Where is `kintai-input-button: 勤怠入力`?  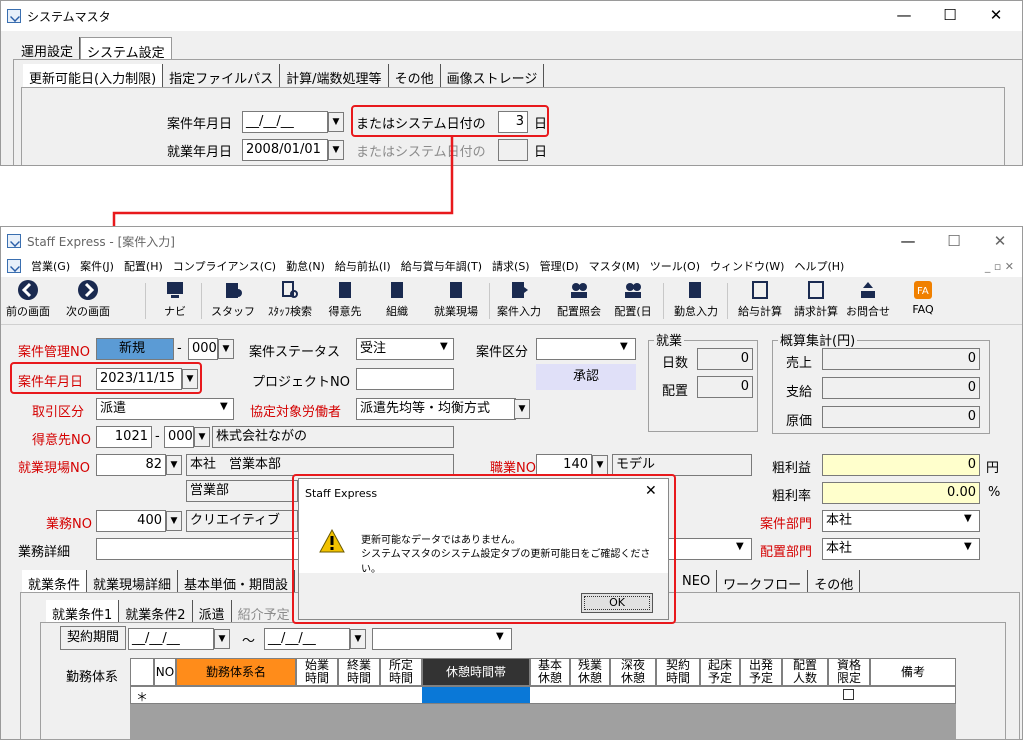 kintai-input-button: 勤怠入力 is located at coordinates (696, 299).